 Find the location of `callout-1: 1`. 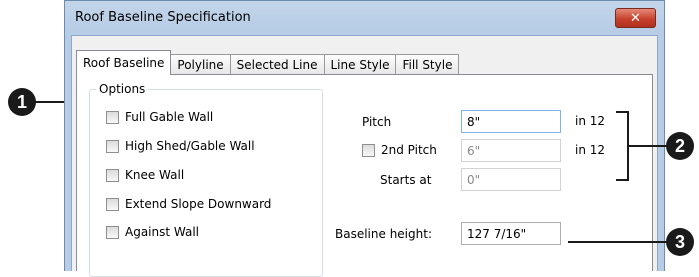

callout-1: 1 is located at coordinates (22, 102).